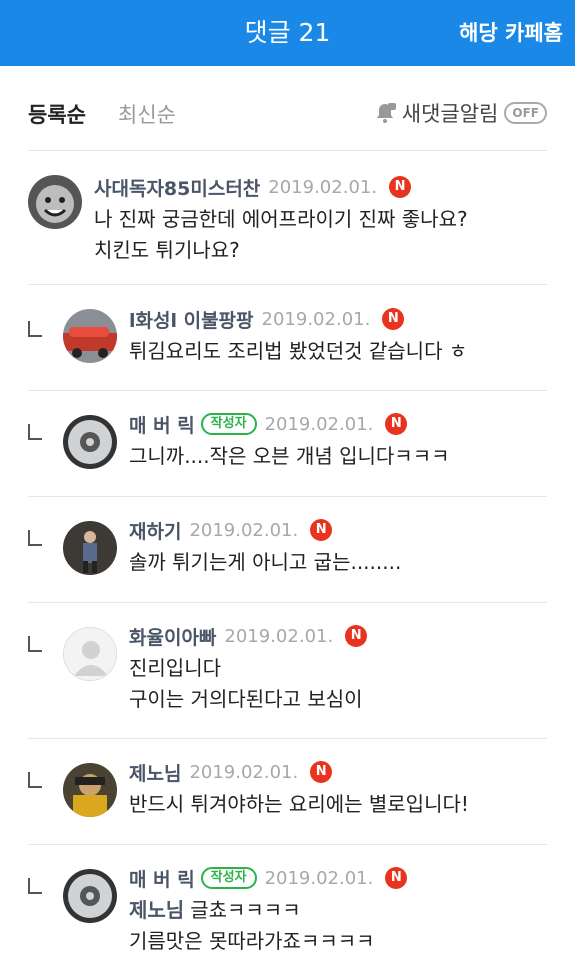  What do you see at coordinates (525, 113) in the screenshot?
I see `alarm-toggle: OFF` at bounding box center [525, 113].